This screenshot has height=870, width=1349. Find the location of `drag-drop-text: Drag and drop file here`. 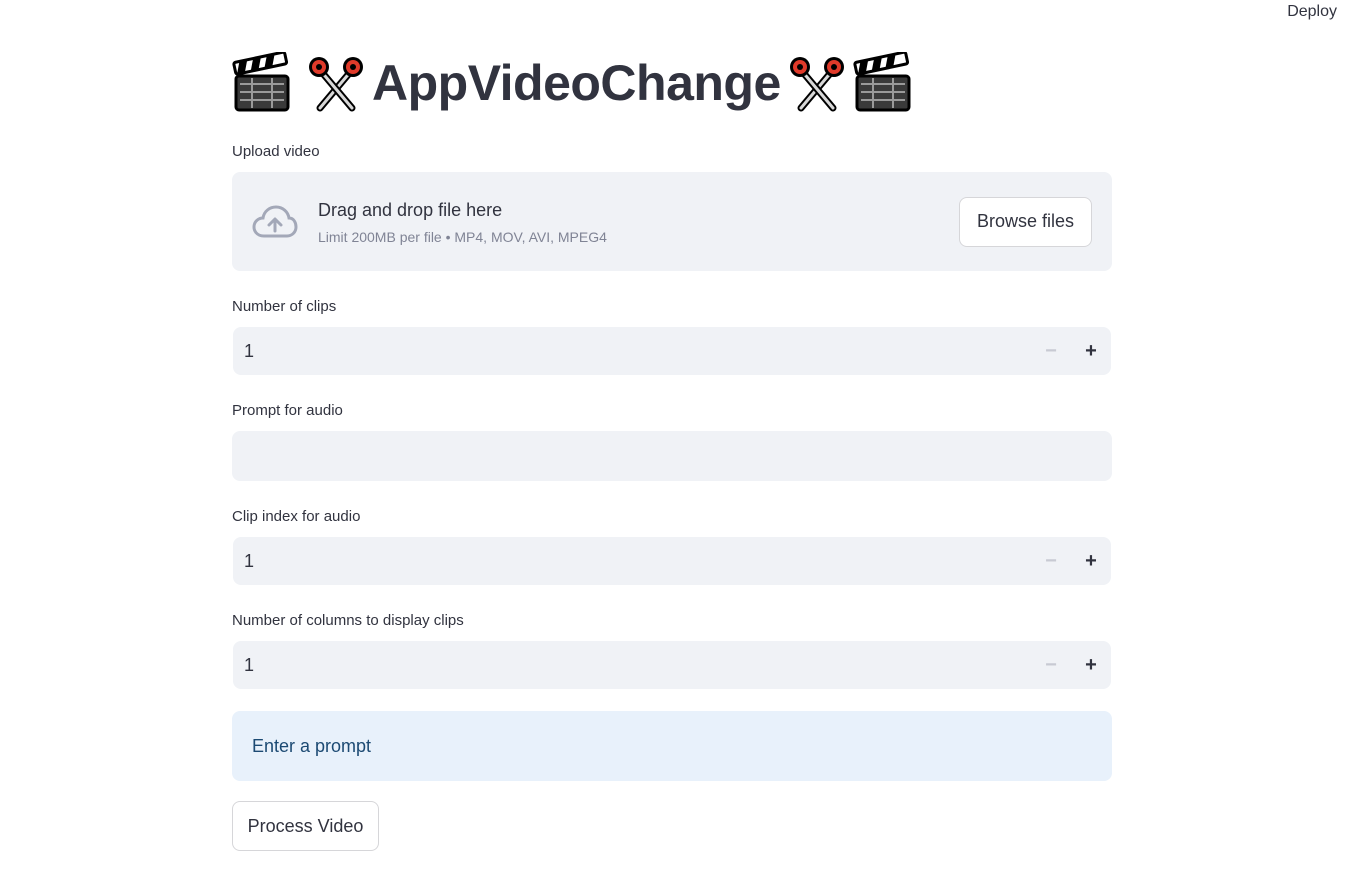

drag-drop-text: Drag and drop file here is located at coordinates (410, 209).